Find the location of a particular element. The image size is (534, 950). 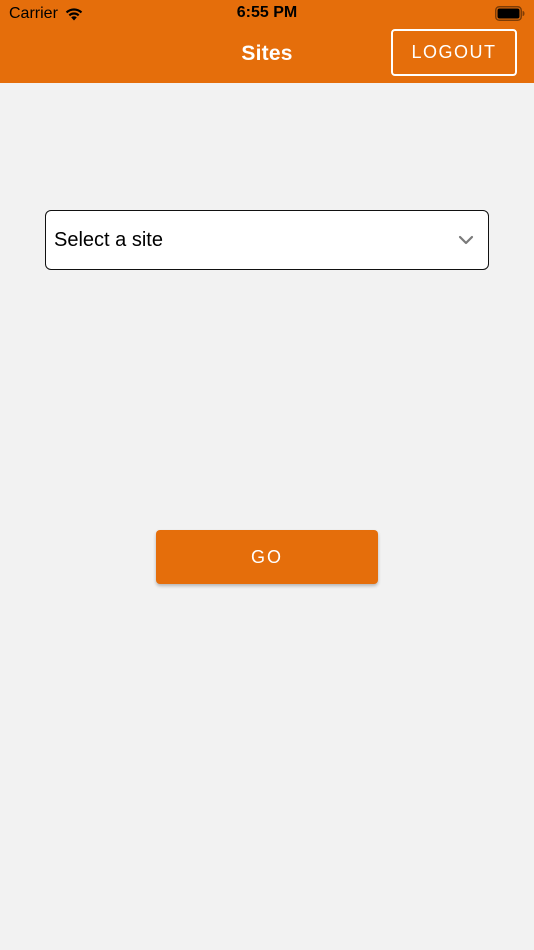

chevron-down-icon is located at coordinates (466, 240).